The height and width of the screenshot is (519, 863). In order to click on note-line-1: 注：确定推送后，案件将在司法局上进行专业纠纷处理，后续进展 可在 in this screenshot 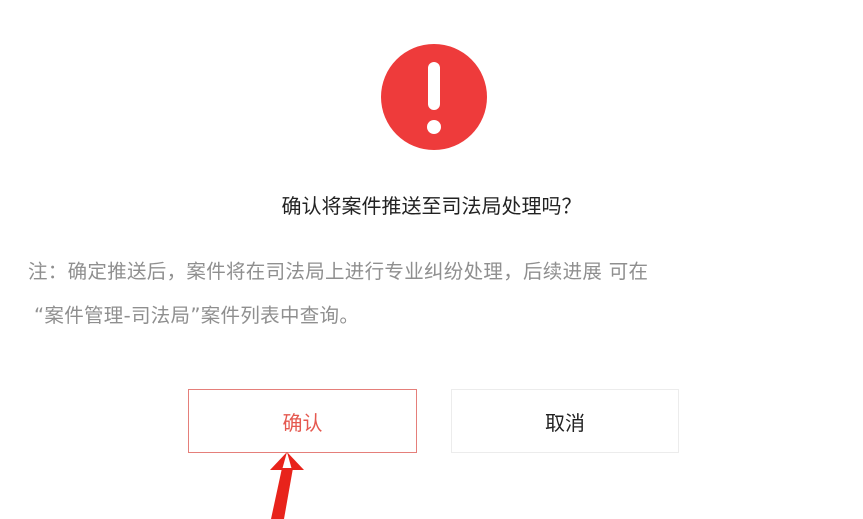, I will do `click(338, 271)`.